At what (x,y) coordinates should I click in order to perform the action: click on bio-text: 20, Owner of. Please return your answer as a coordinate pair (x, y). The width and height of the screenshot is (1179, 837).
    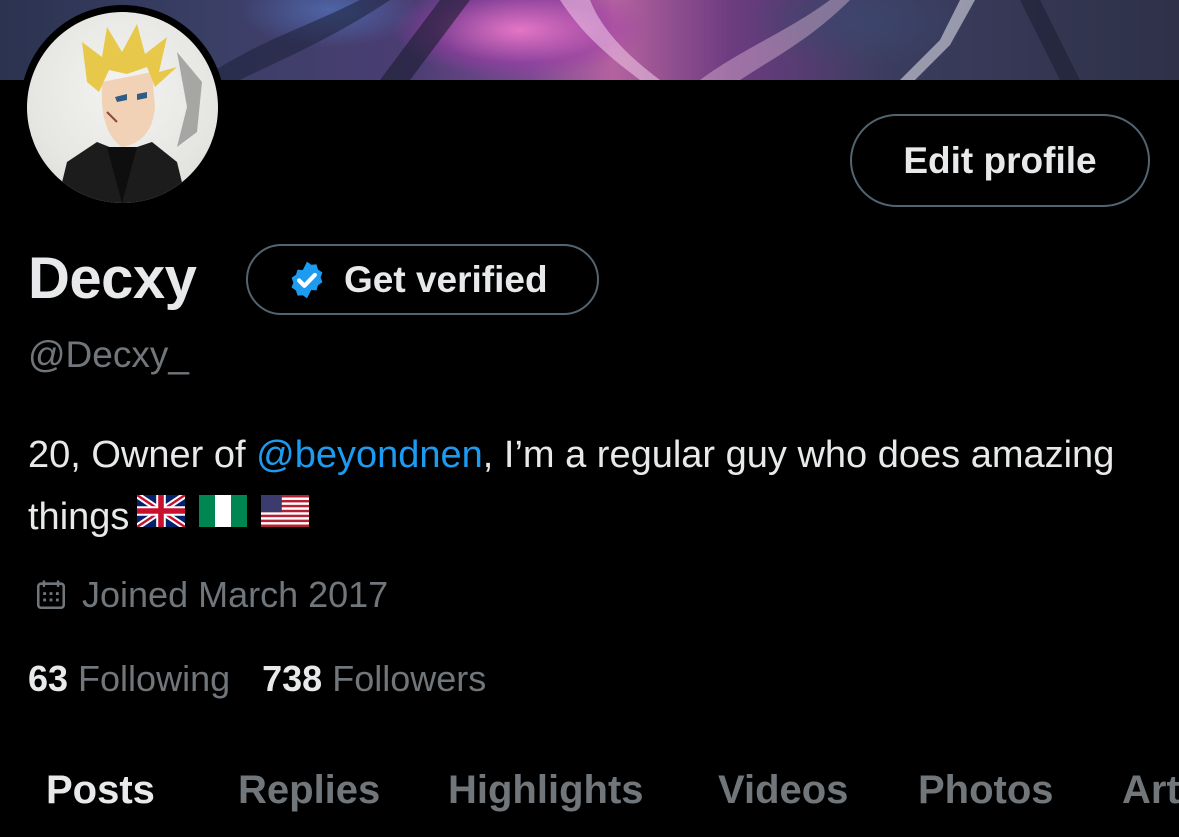
    Looking at the image, I should click on (142, 455).